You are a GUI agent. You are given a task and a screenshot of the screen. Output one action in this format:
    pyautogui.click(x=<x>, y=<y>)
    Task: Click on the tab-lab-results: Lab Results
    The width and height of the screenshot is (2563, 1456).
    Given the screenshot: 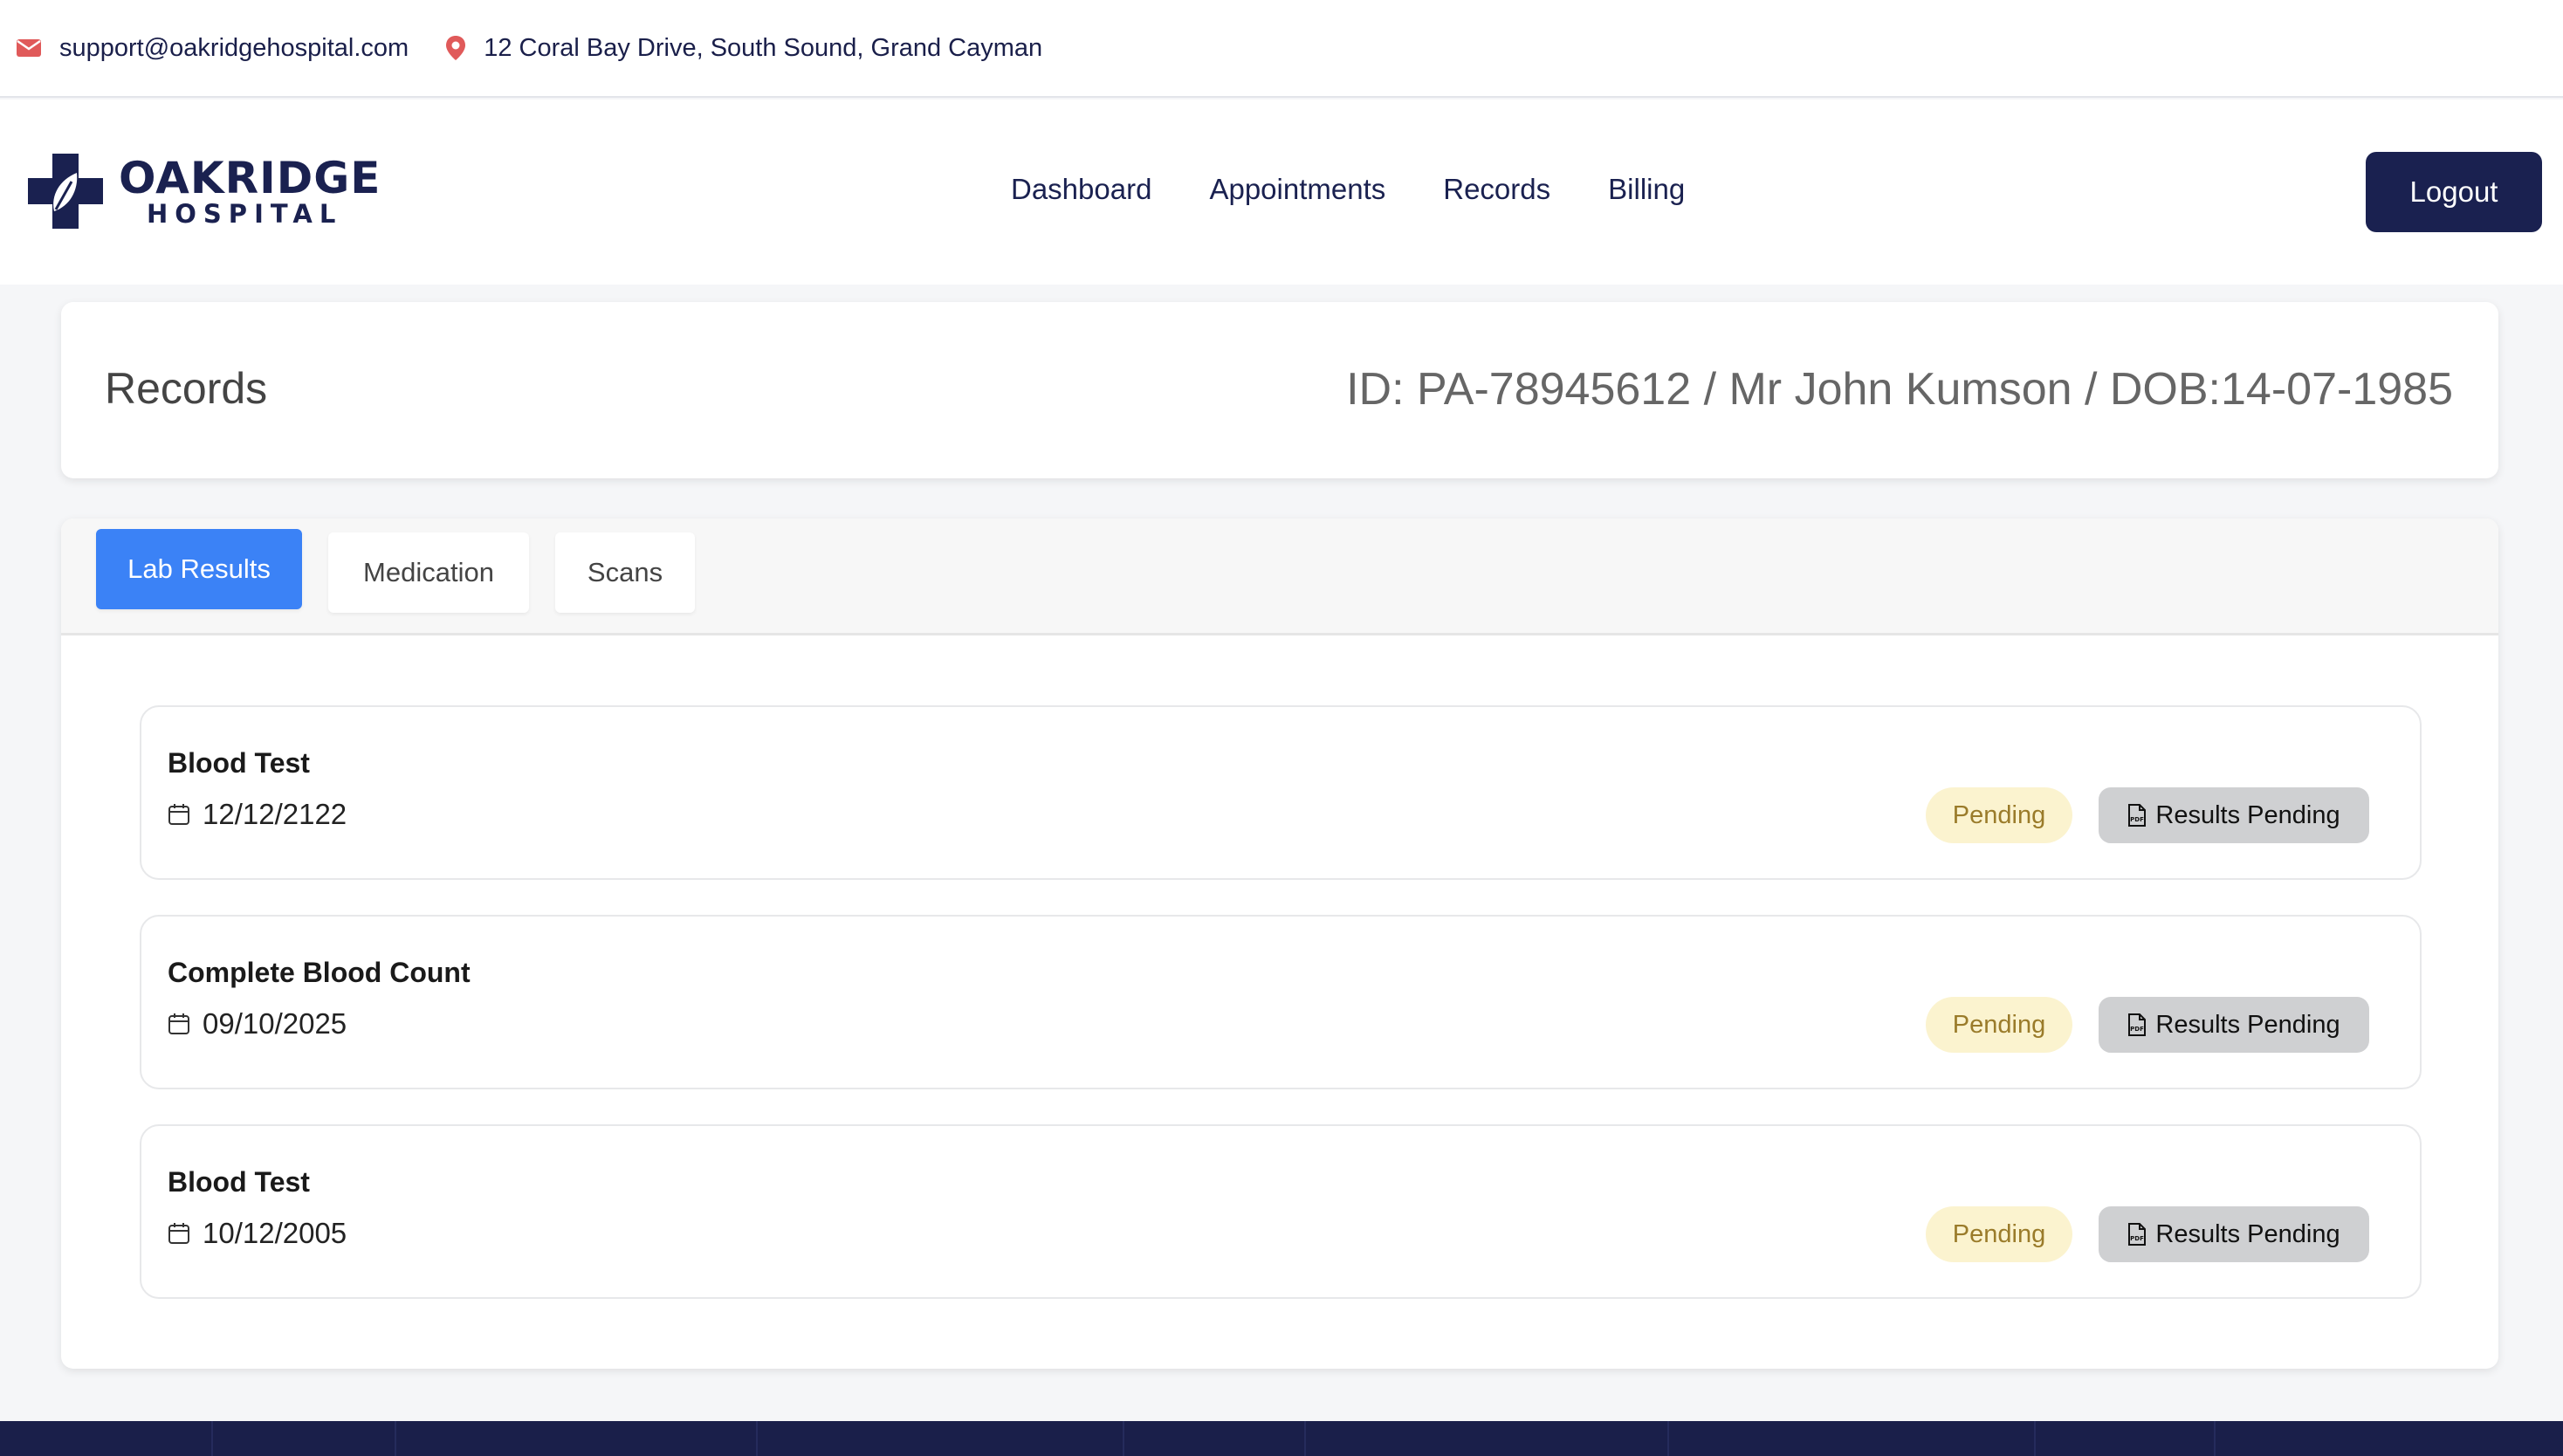 What is the action you would take?
    pyautogui.click(x=199, y=569)
    